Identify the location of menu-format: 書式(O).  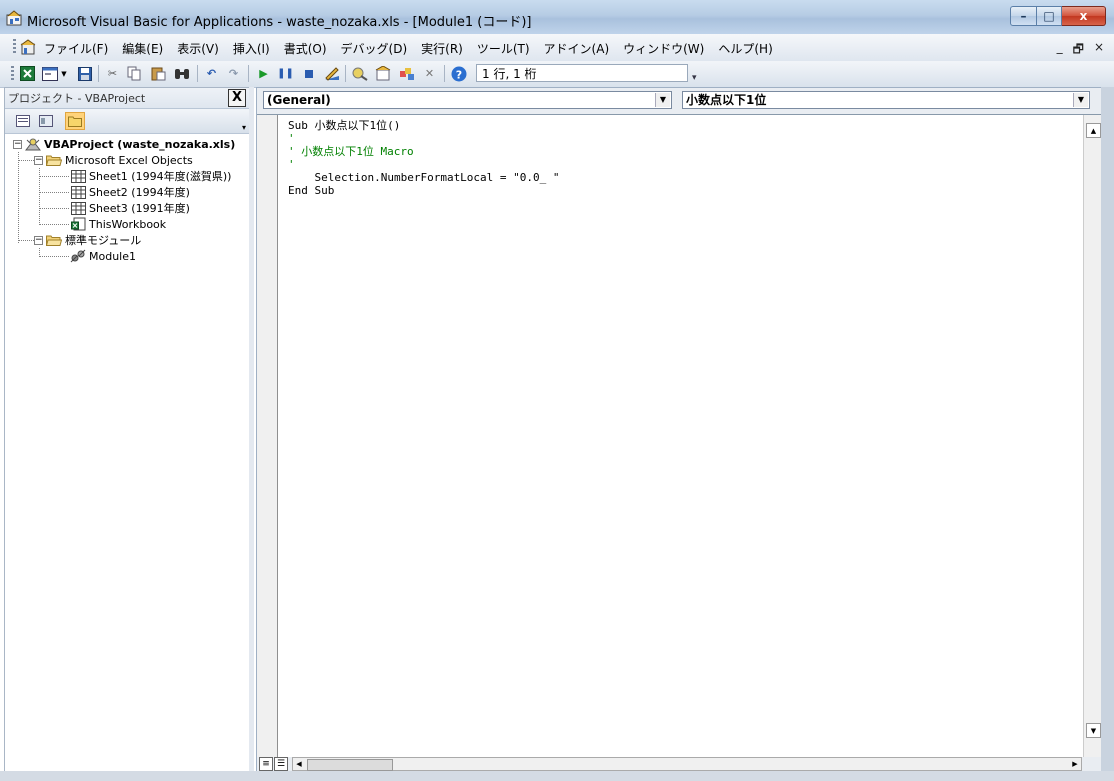
(305, 48).